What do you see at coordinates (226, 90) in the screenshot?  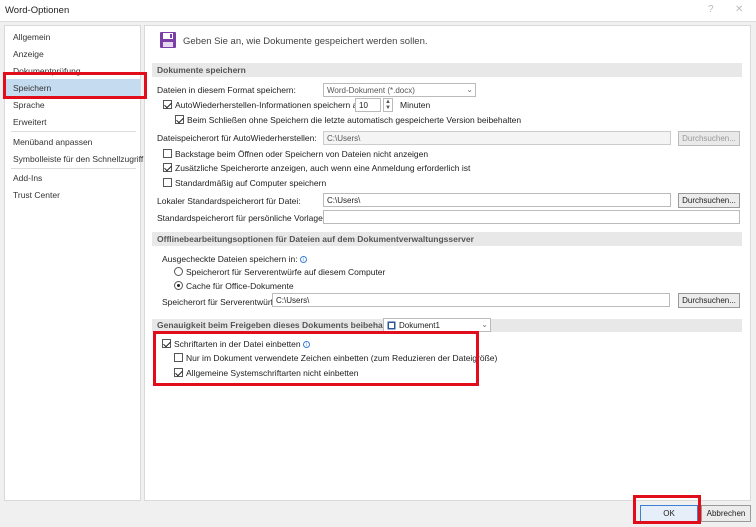 I see `format-label: Dateien in diesem Format speichern:` at bounding box center [226, 90].